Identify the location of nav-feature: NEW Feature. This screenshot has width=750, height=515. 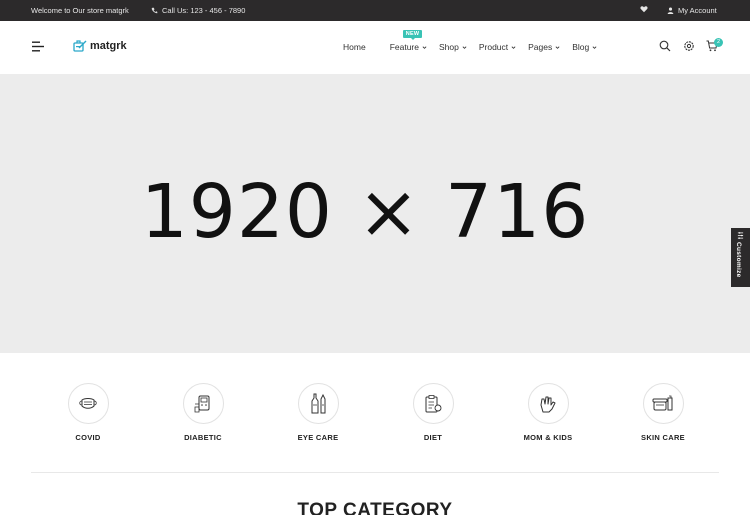
(408, 41).